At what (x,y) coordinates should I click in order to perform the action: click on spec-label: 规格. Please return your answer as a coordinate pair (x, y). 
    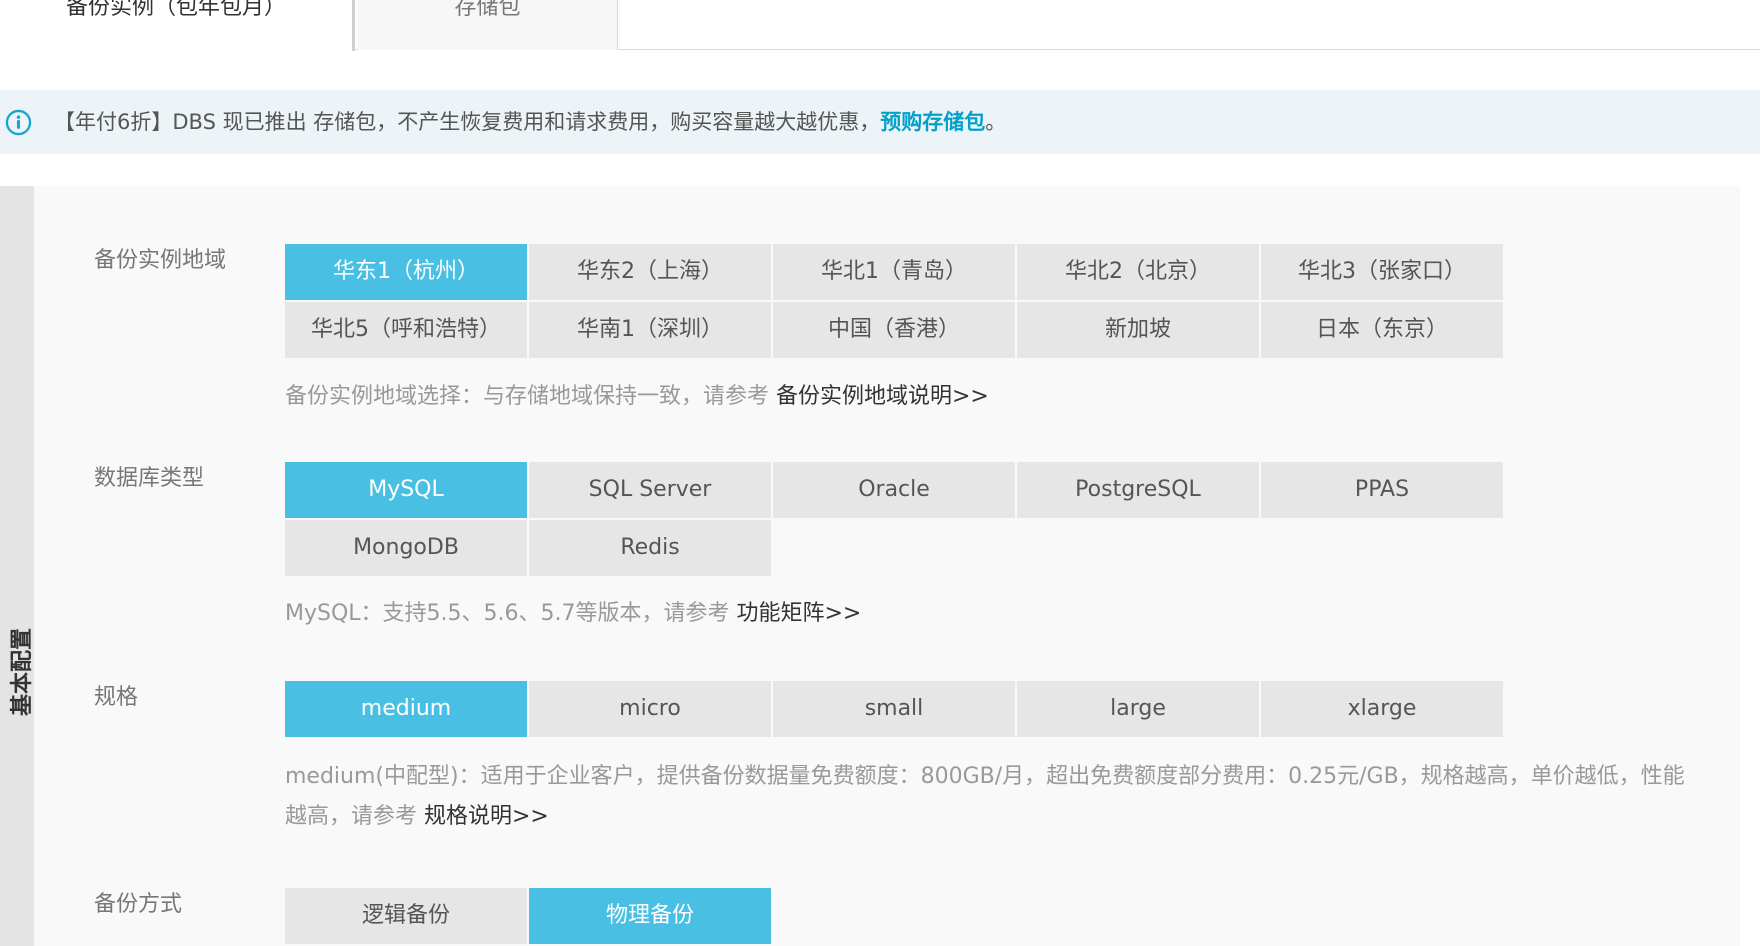
    Looking at the image, I should click on (116, 697).